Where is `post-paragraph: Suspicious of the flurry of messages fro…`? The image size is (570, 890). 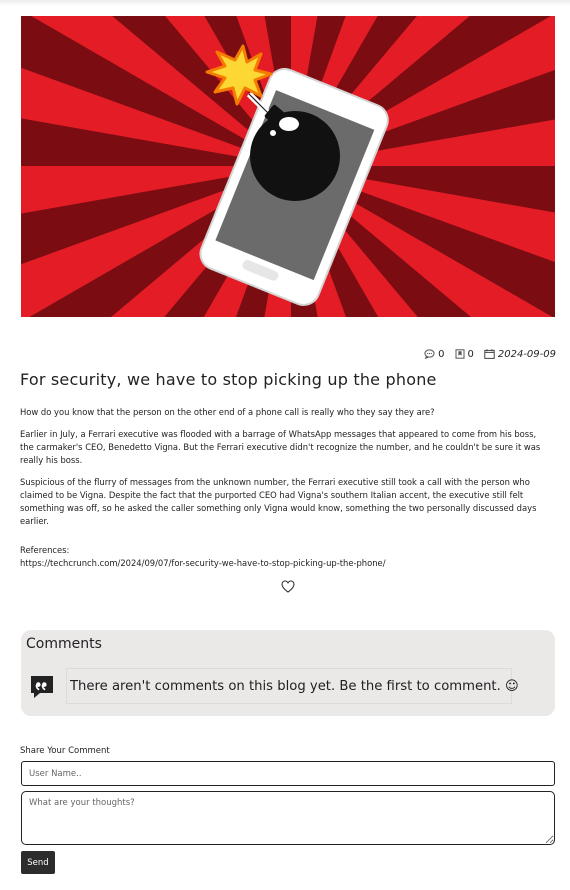
post-paragraph: Suspicious of the flurry of messages fro… is located at coordinates (278, 501).